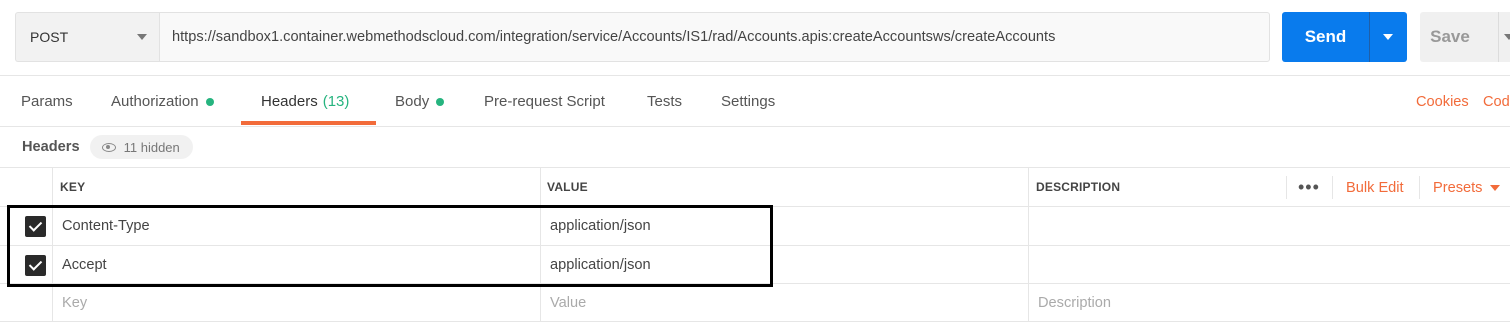 The image size is (1510, 325). Describe the element at coordinates (1450, 37) in the screenshot. I see `save-button: Save` at that location.